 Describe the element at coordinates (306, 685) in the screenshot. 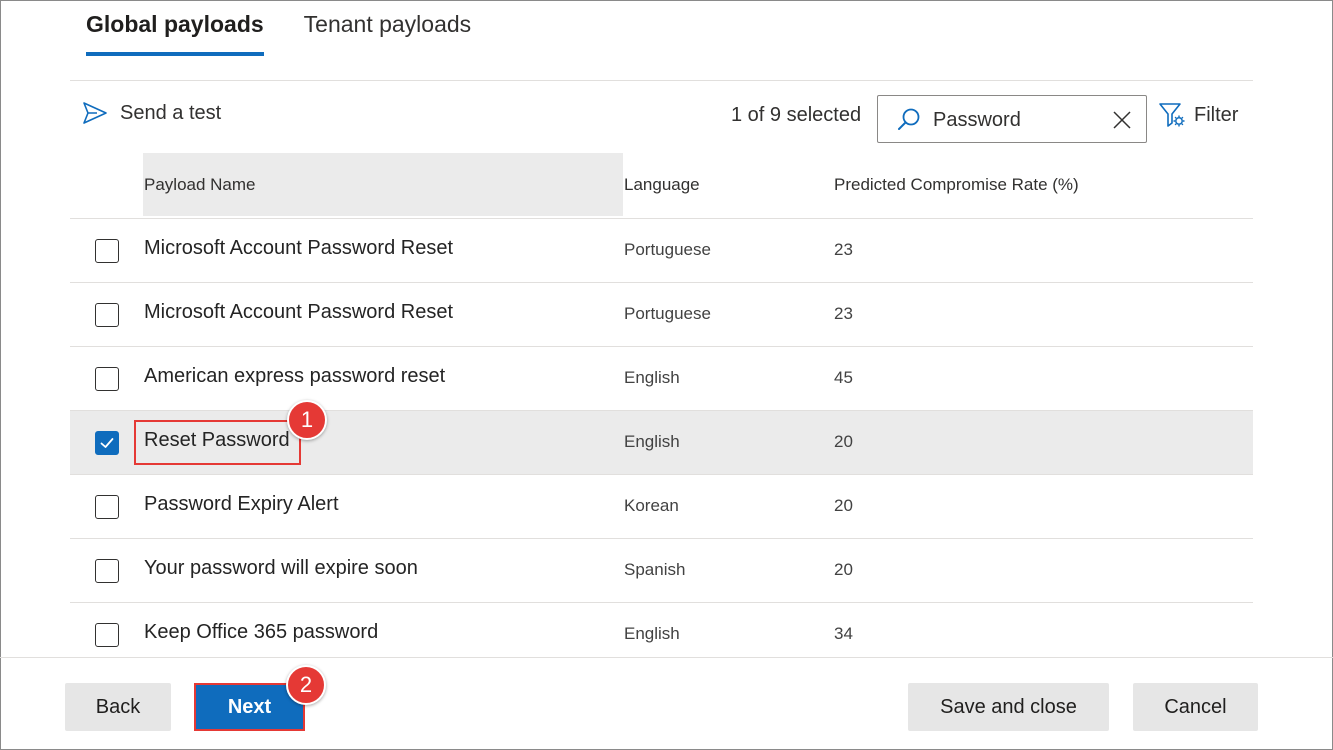

I see `step-2-badge: 2` at that location.